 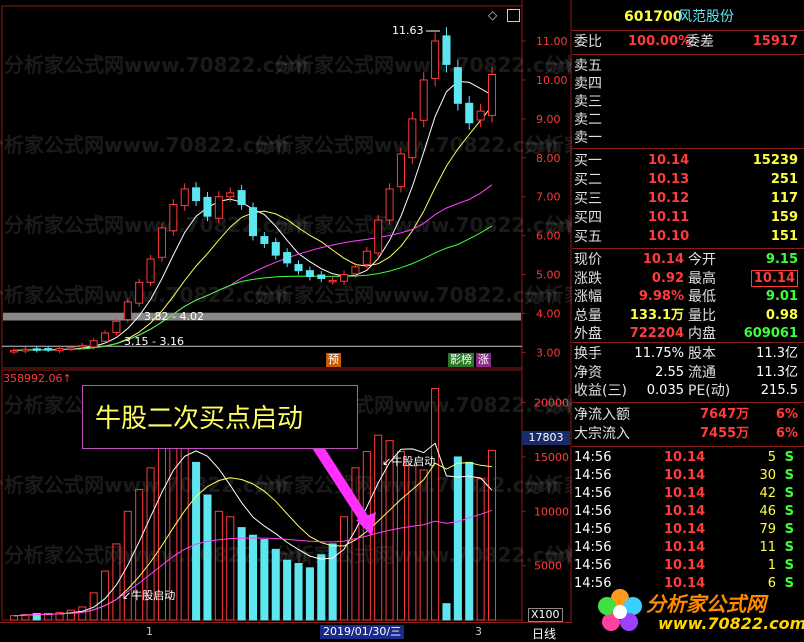 What do you see at coordinates (174, 316) in the screenshot?
I see `range-annotation-1: 3.82 - 4.02` at bounding box center [174, 316].